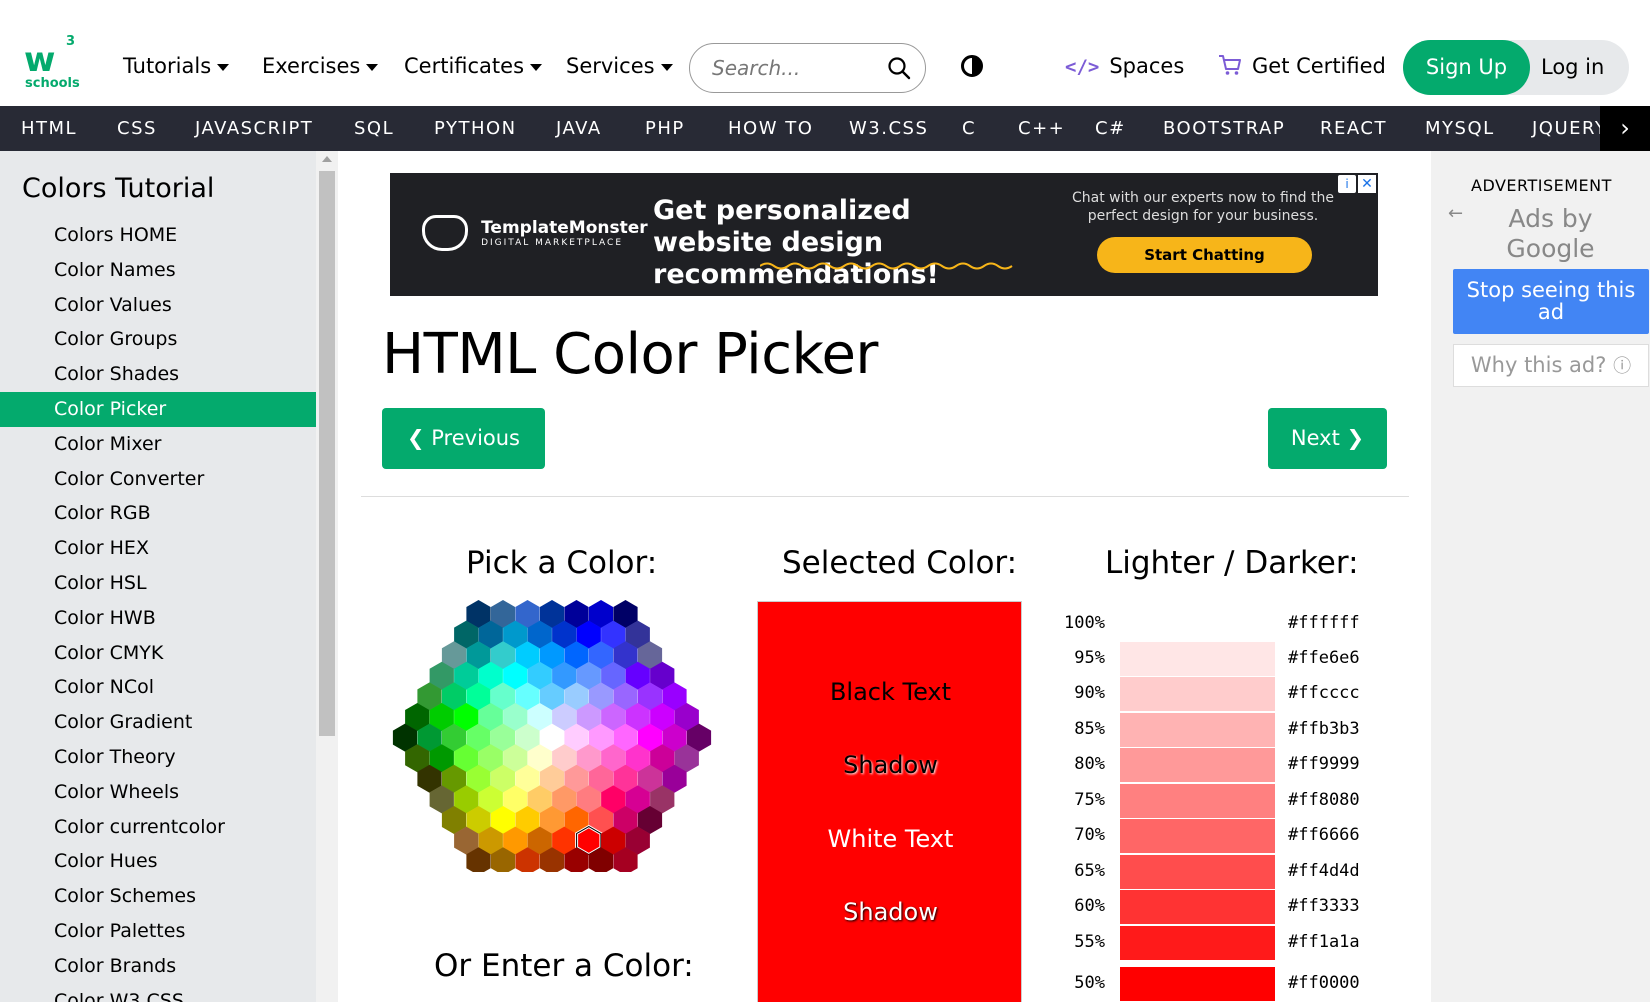  Describe the element at coordinates (1089, 729) in the screenshot. I see `shade-percent: 85%` at that location.